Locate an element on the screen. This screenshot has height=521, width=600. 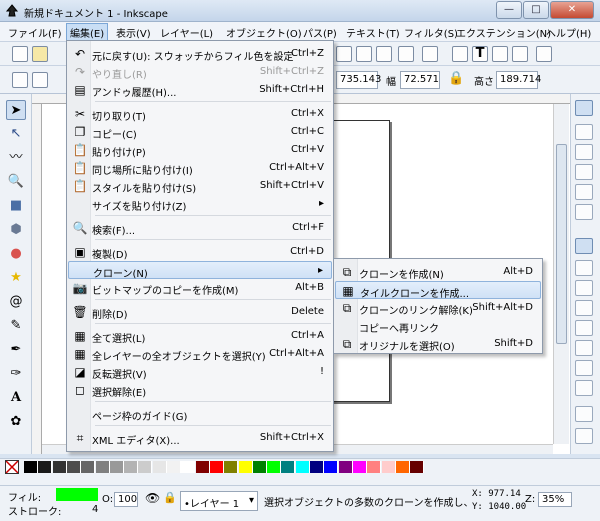
snap-enable-icon is located at coordinates (584, 108).